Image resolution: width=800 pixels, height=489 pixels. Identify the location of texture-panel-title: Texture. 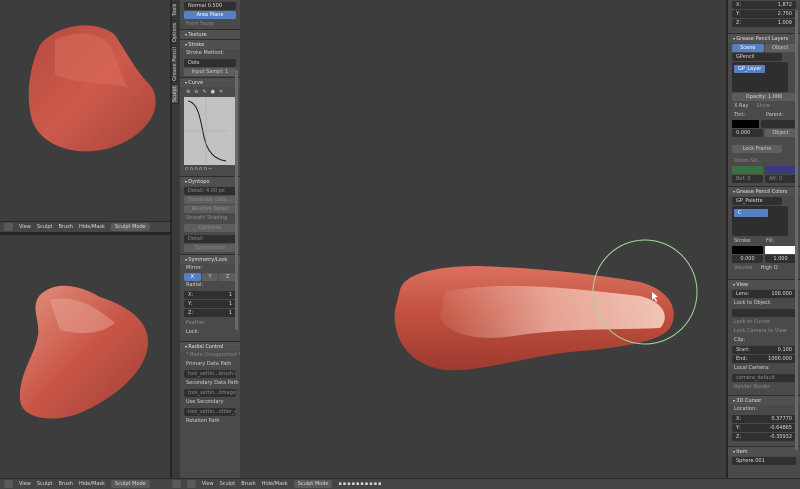
(210, 34).